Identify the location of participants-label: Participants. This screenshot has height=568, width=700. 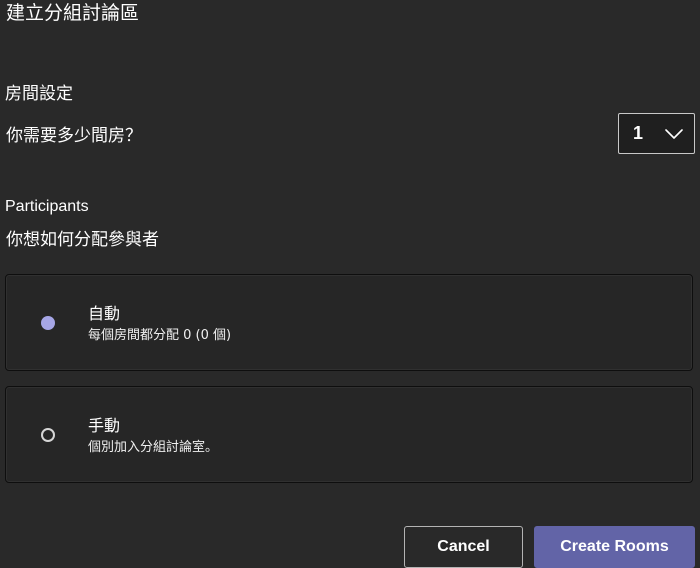
(47, 206).